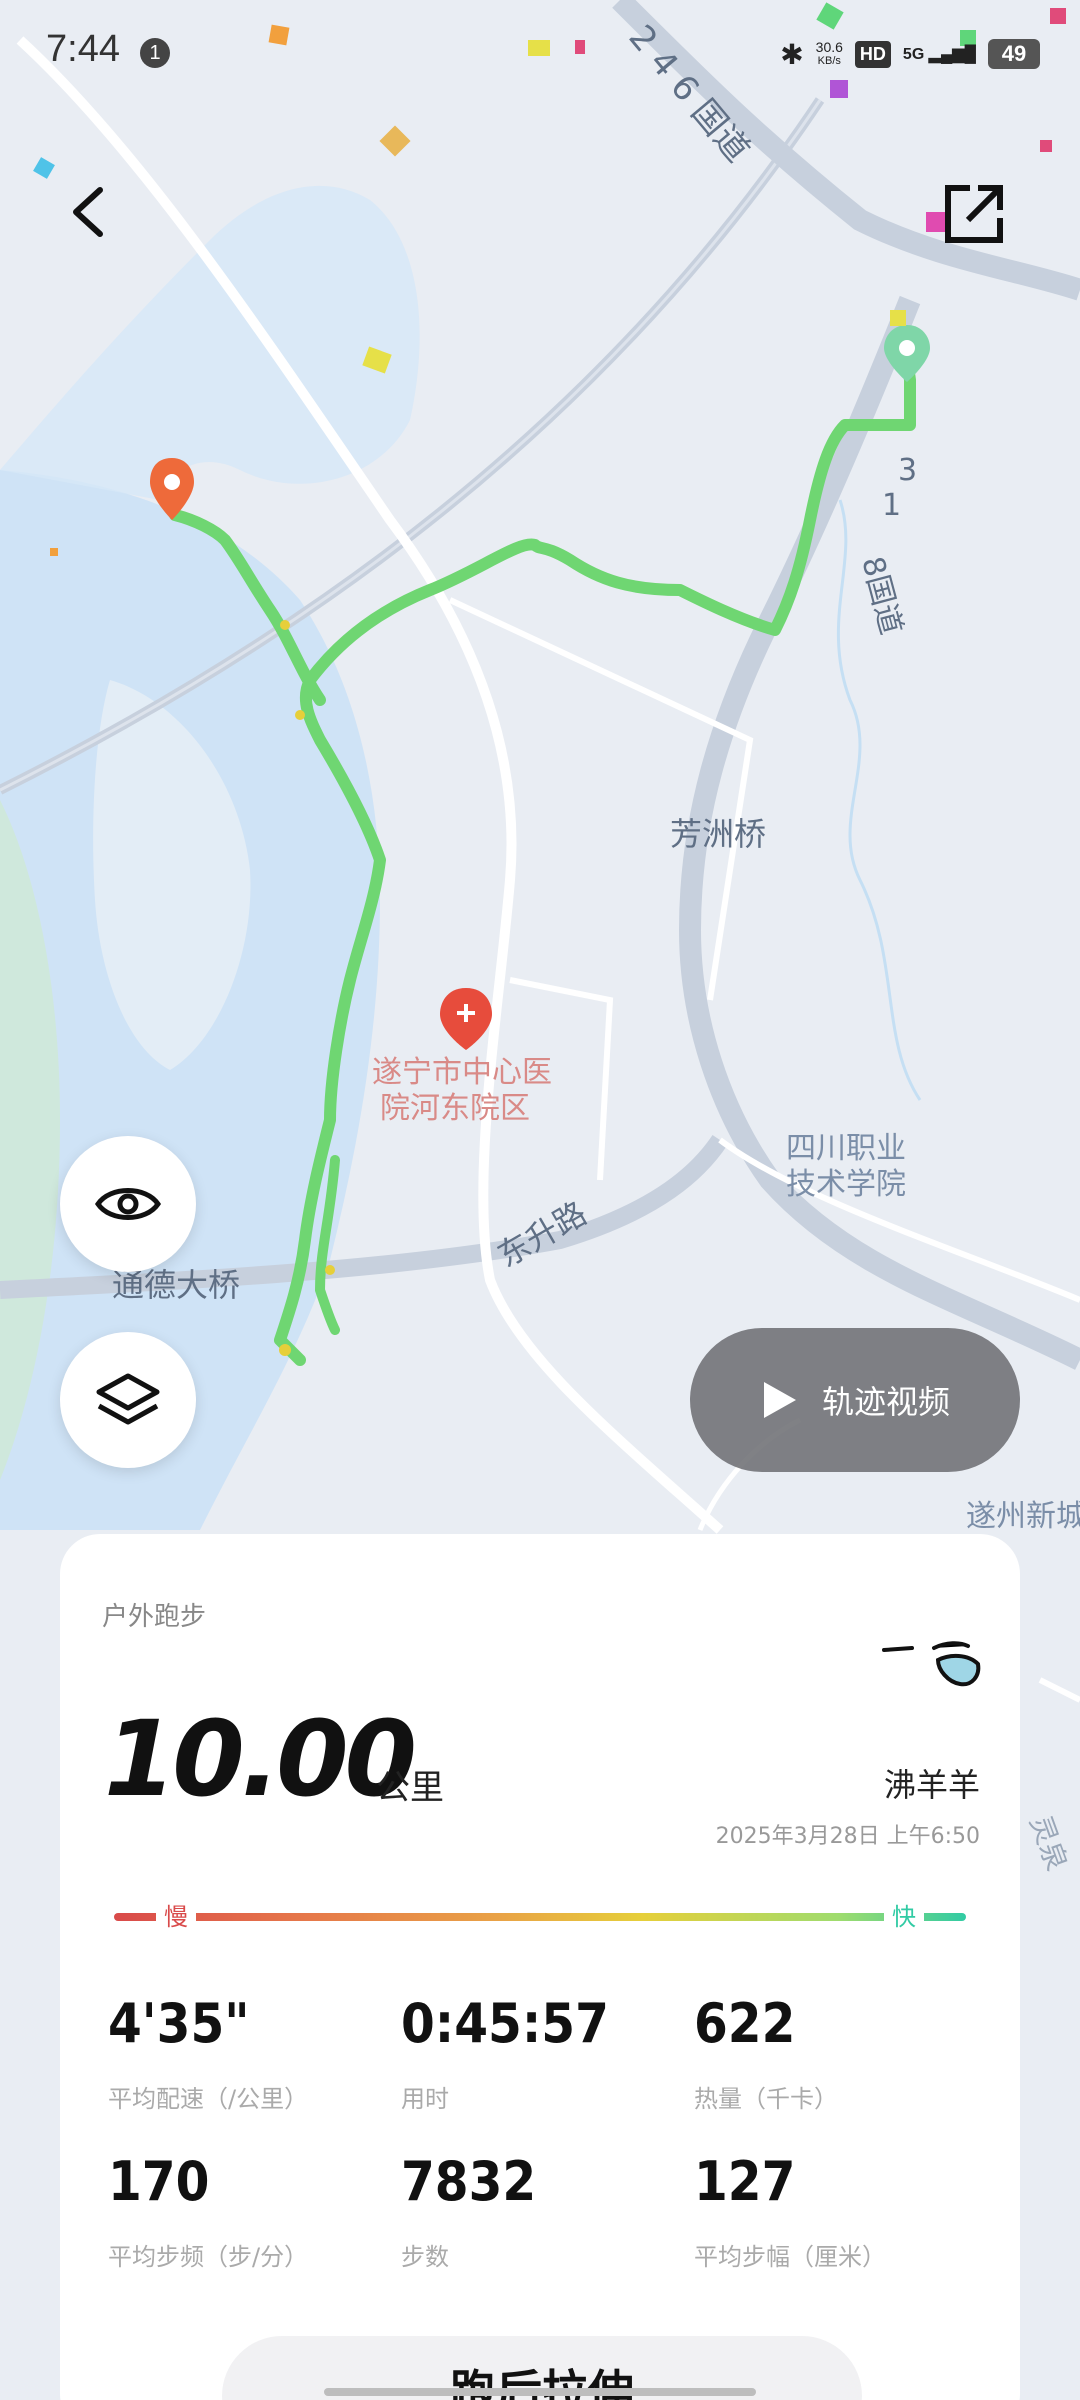 The image size is (1080, 2400). What do you see at coordinates (208, 2210) in the screenshot?
I see `stat-cadence: 170 平均步频（步/分）` at bounding box center [208, 2210].